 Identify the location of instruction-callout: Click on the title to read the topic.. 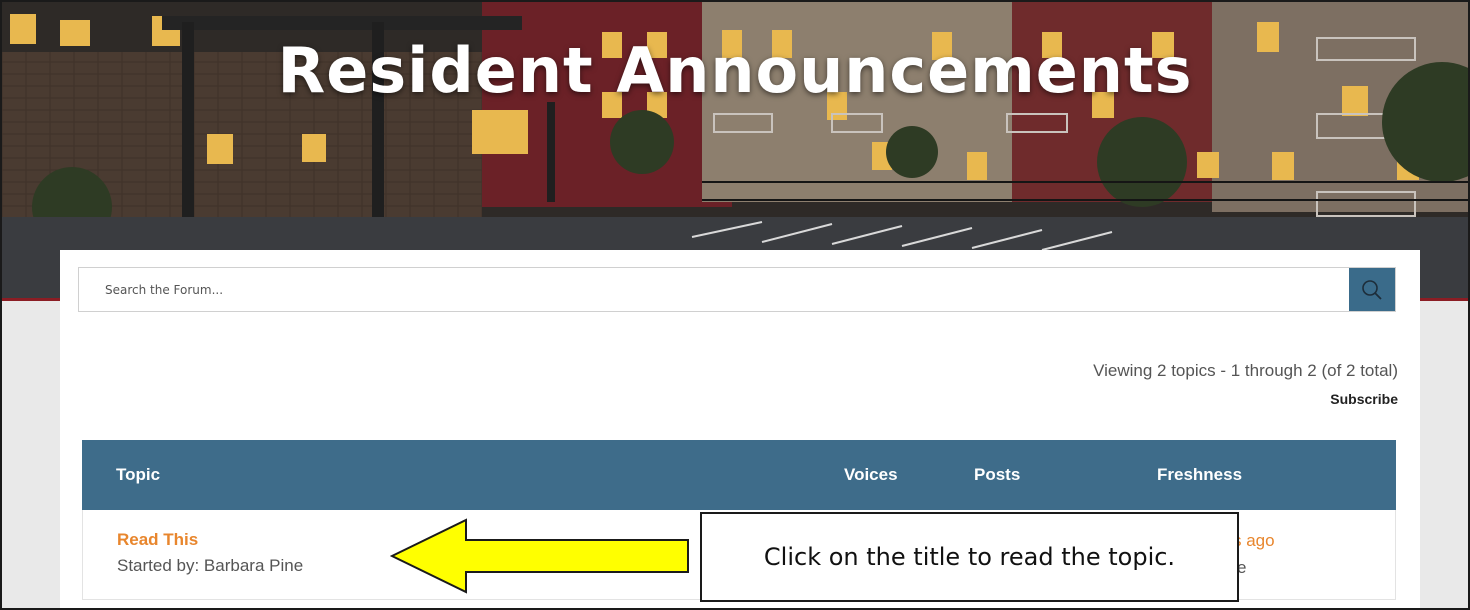
(969, 557).